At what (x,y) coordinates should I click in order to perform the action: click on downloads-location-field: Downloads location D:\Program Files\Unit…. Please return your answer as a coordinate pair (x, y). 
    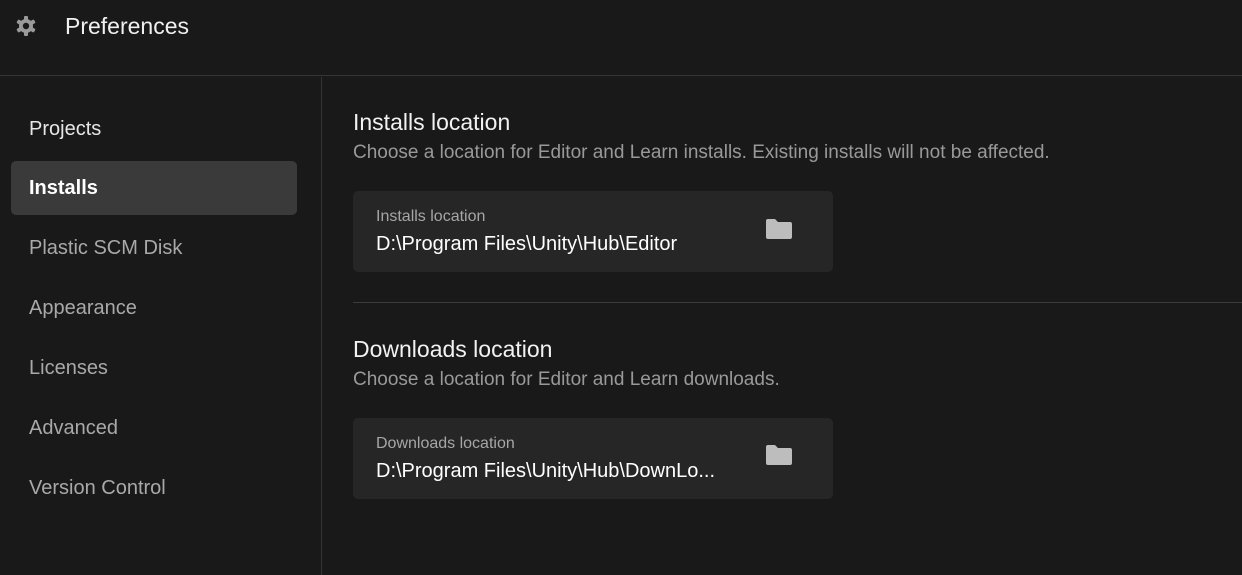
    Looking at the image, I should click on (593, 458).